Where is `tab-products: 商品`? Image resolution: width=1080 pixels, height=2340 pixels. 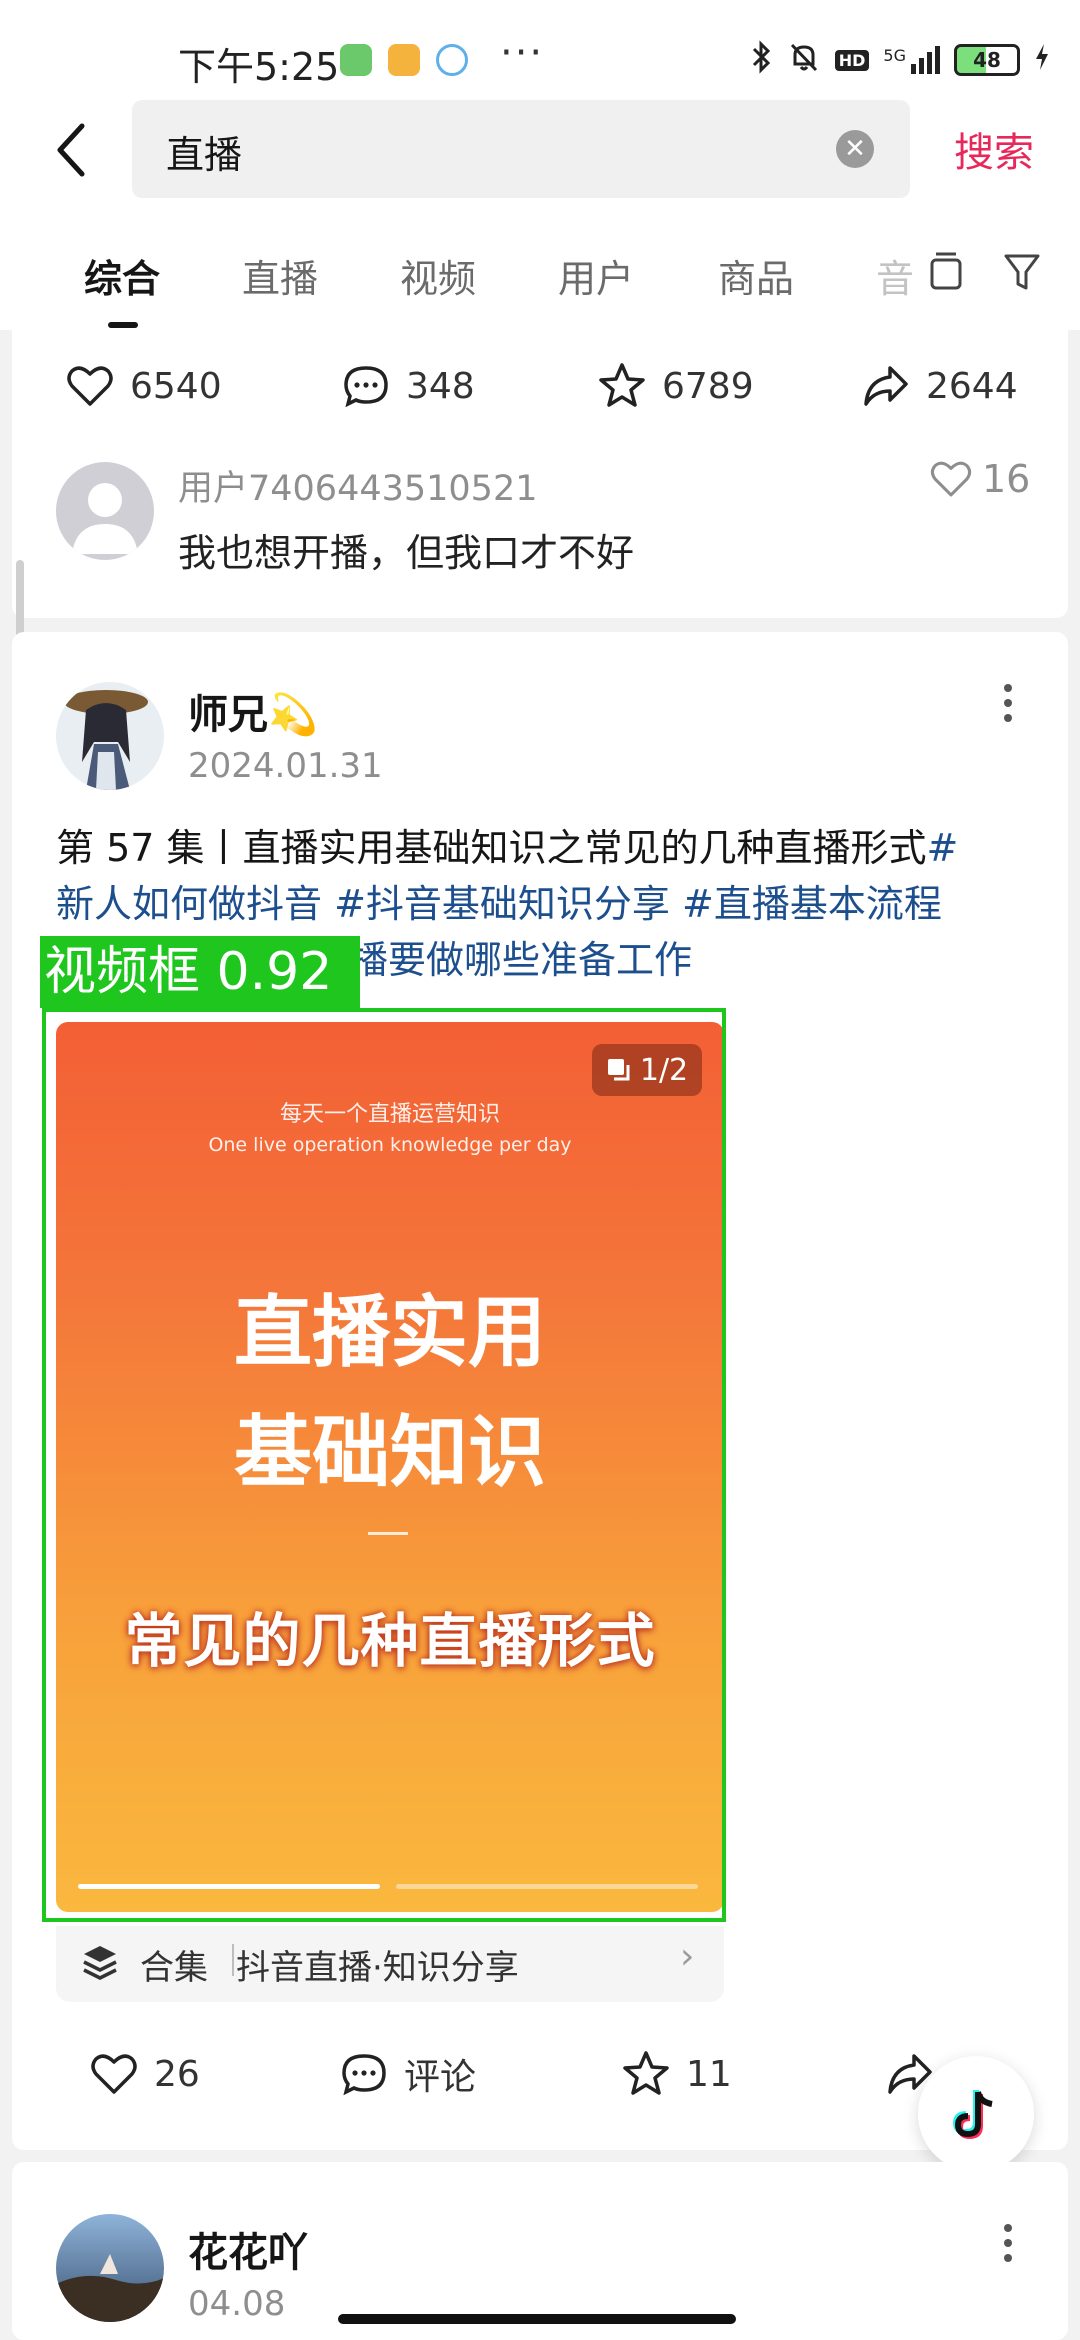
tab-products: 商品 is located at coordinates (756, 275).